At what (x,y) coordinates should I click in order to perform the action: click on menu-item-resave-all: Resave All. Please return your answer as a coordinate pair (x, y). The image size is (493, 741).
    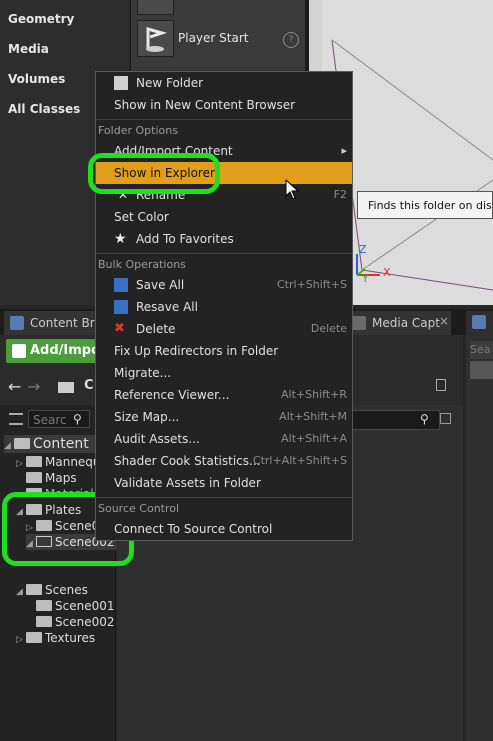
    Looking at the image, I should click on (224, 307).